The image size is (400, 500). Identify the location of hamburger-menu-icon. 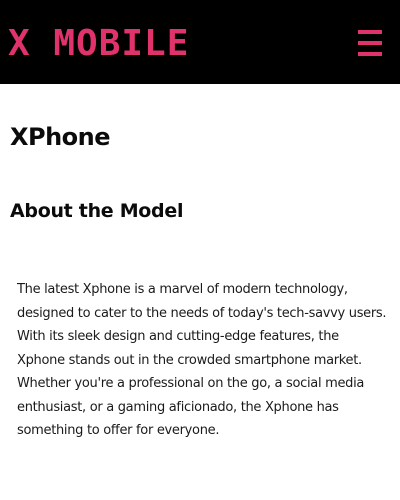
(370, 43).